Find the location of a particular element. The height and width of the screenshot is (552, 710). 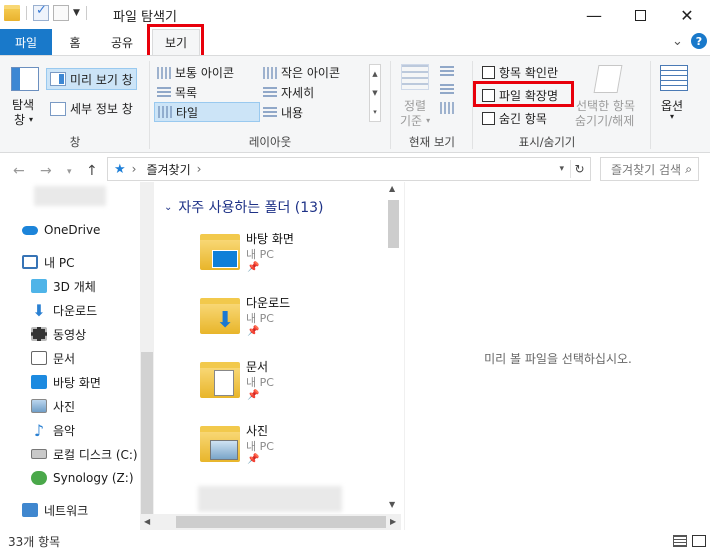

help-icon: ? is located at coordinates (699, 41).